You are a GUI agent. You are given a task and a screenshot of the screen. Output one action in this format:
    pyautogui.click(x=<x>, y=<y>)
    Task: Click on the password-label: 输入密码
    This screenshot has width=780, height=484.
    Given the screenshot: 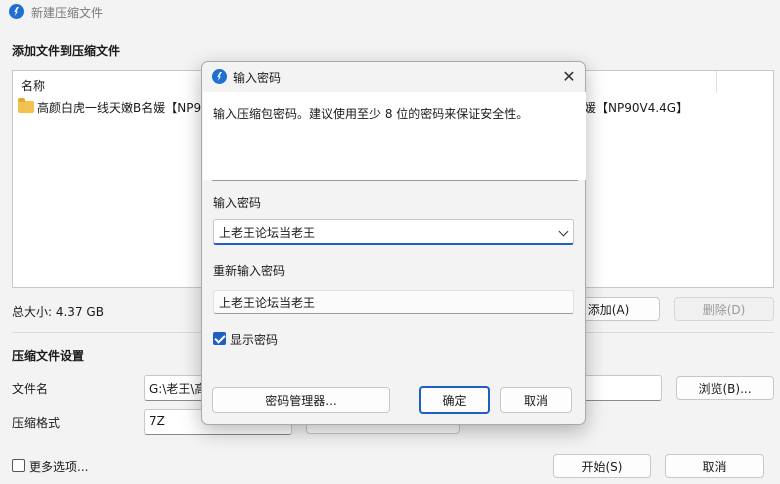 What is the action you would take?
    pyautogui.click(x=237, y=203)
    